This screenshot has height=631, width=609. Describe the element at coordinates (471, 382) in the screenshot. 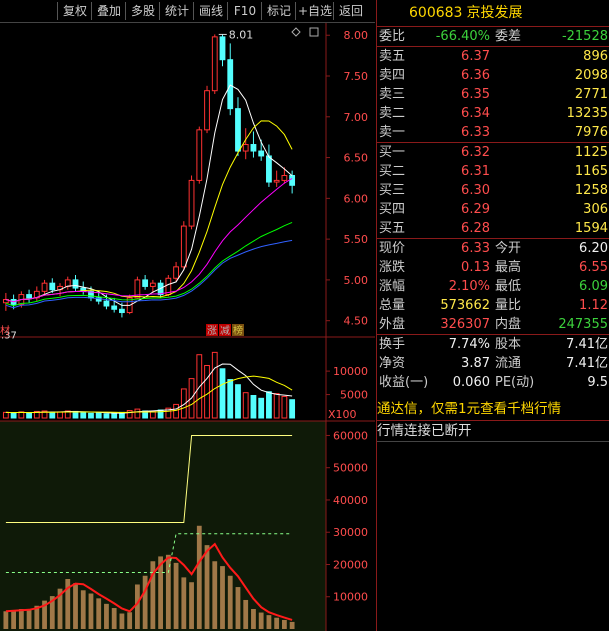

I see `finance-value: 0.060` at that location.